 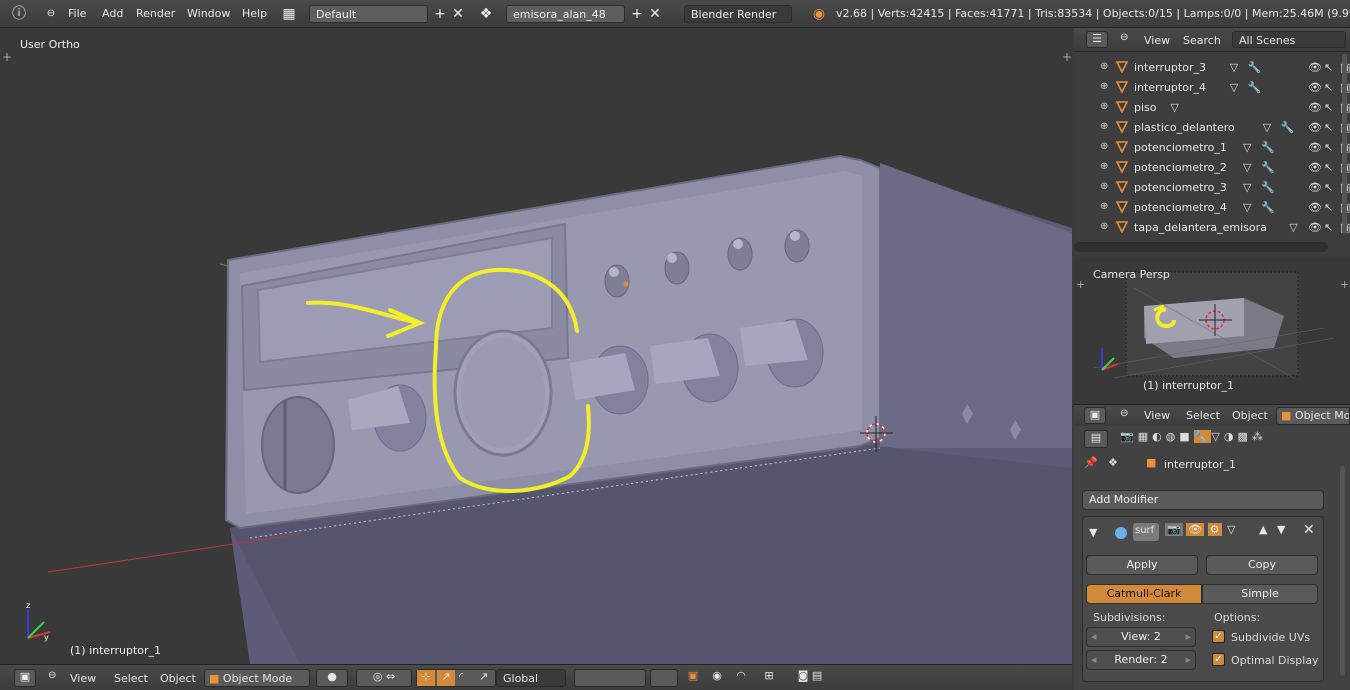 I want to click on outliner-row-name: potenciometro_2, so click(x=1180, y=167).